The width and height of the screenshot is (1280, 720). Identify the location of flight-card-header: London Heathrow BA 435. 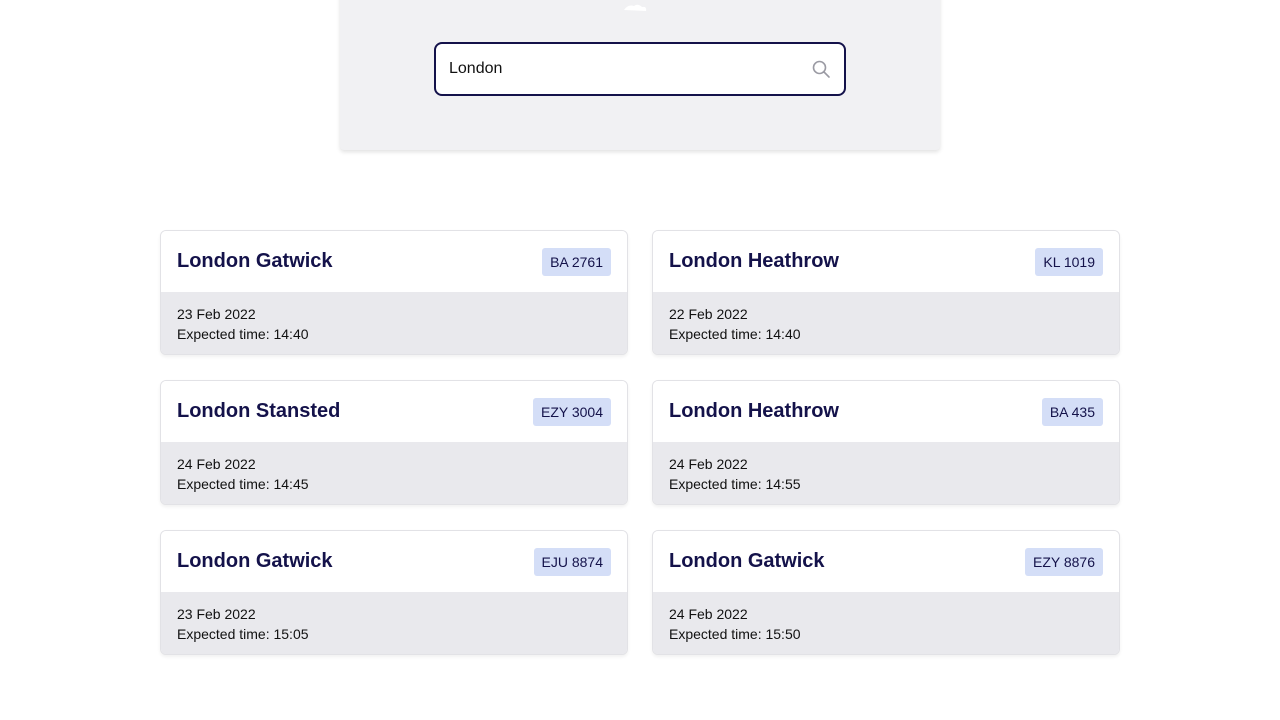
(886, 411).